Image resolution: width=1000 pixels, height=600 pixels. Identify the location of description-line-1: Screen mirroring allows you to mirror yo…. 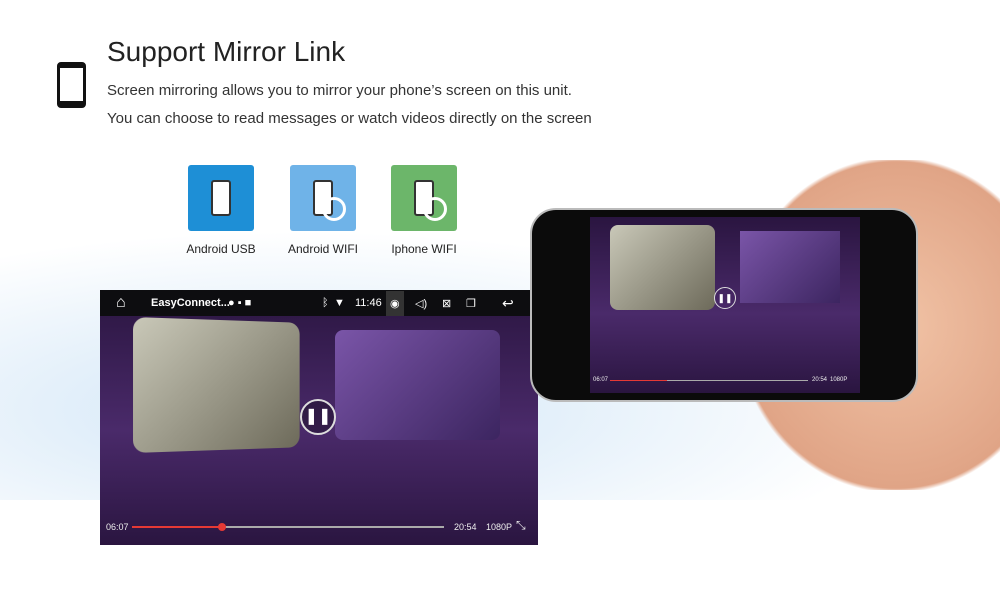
(339, 90).